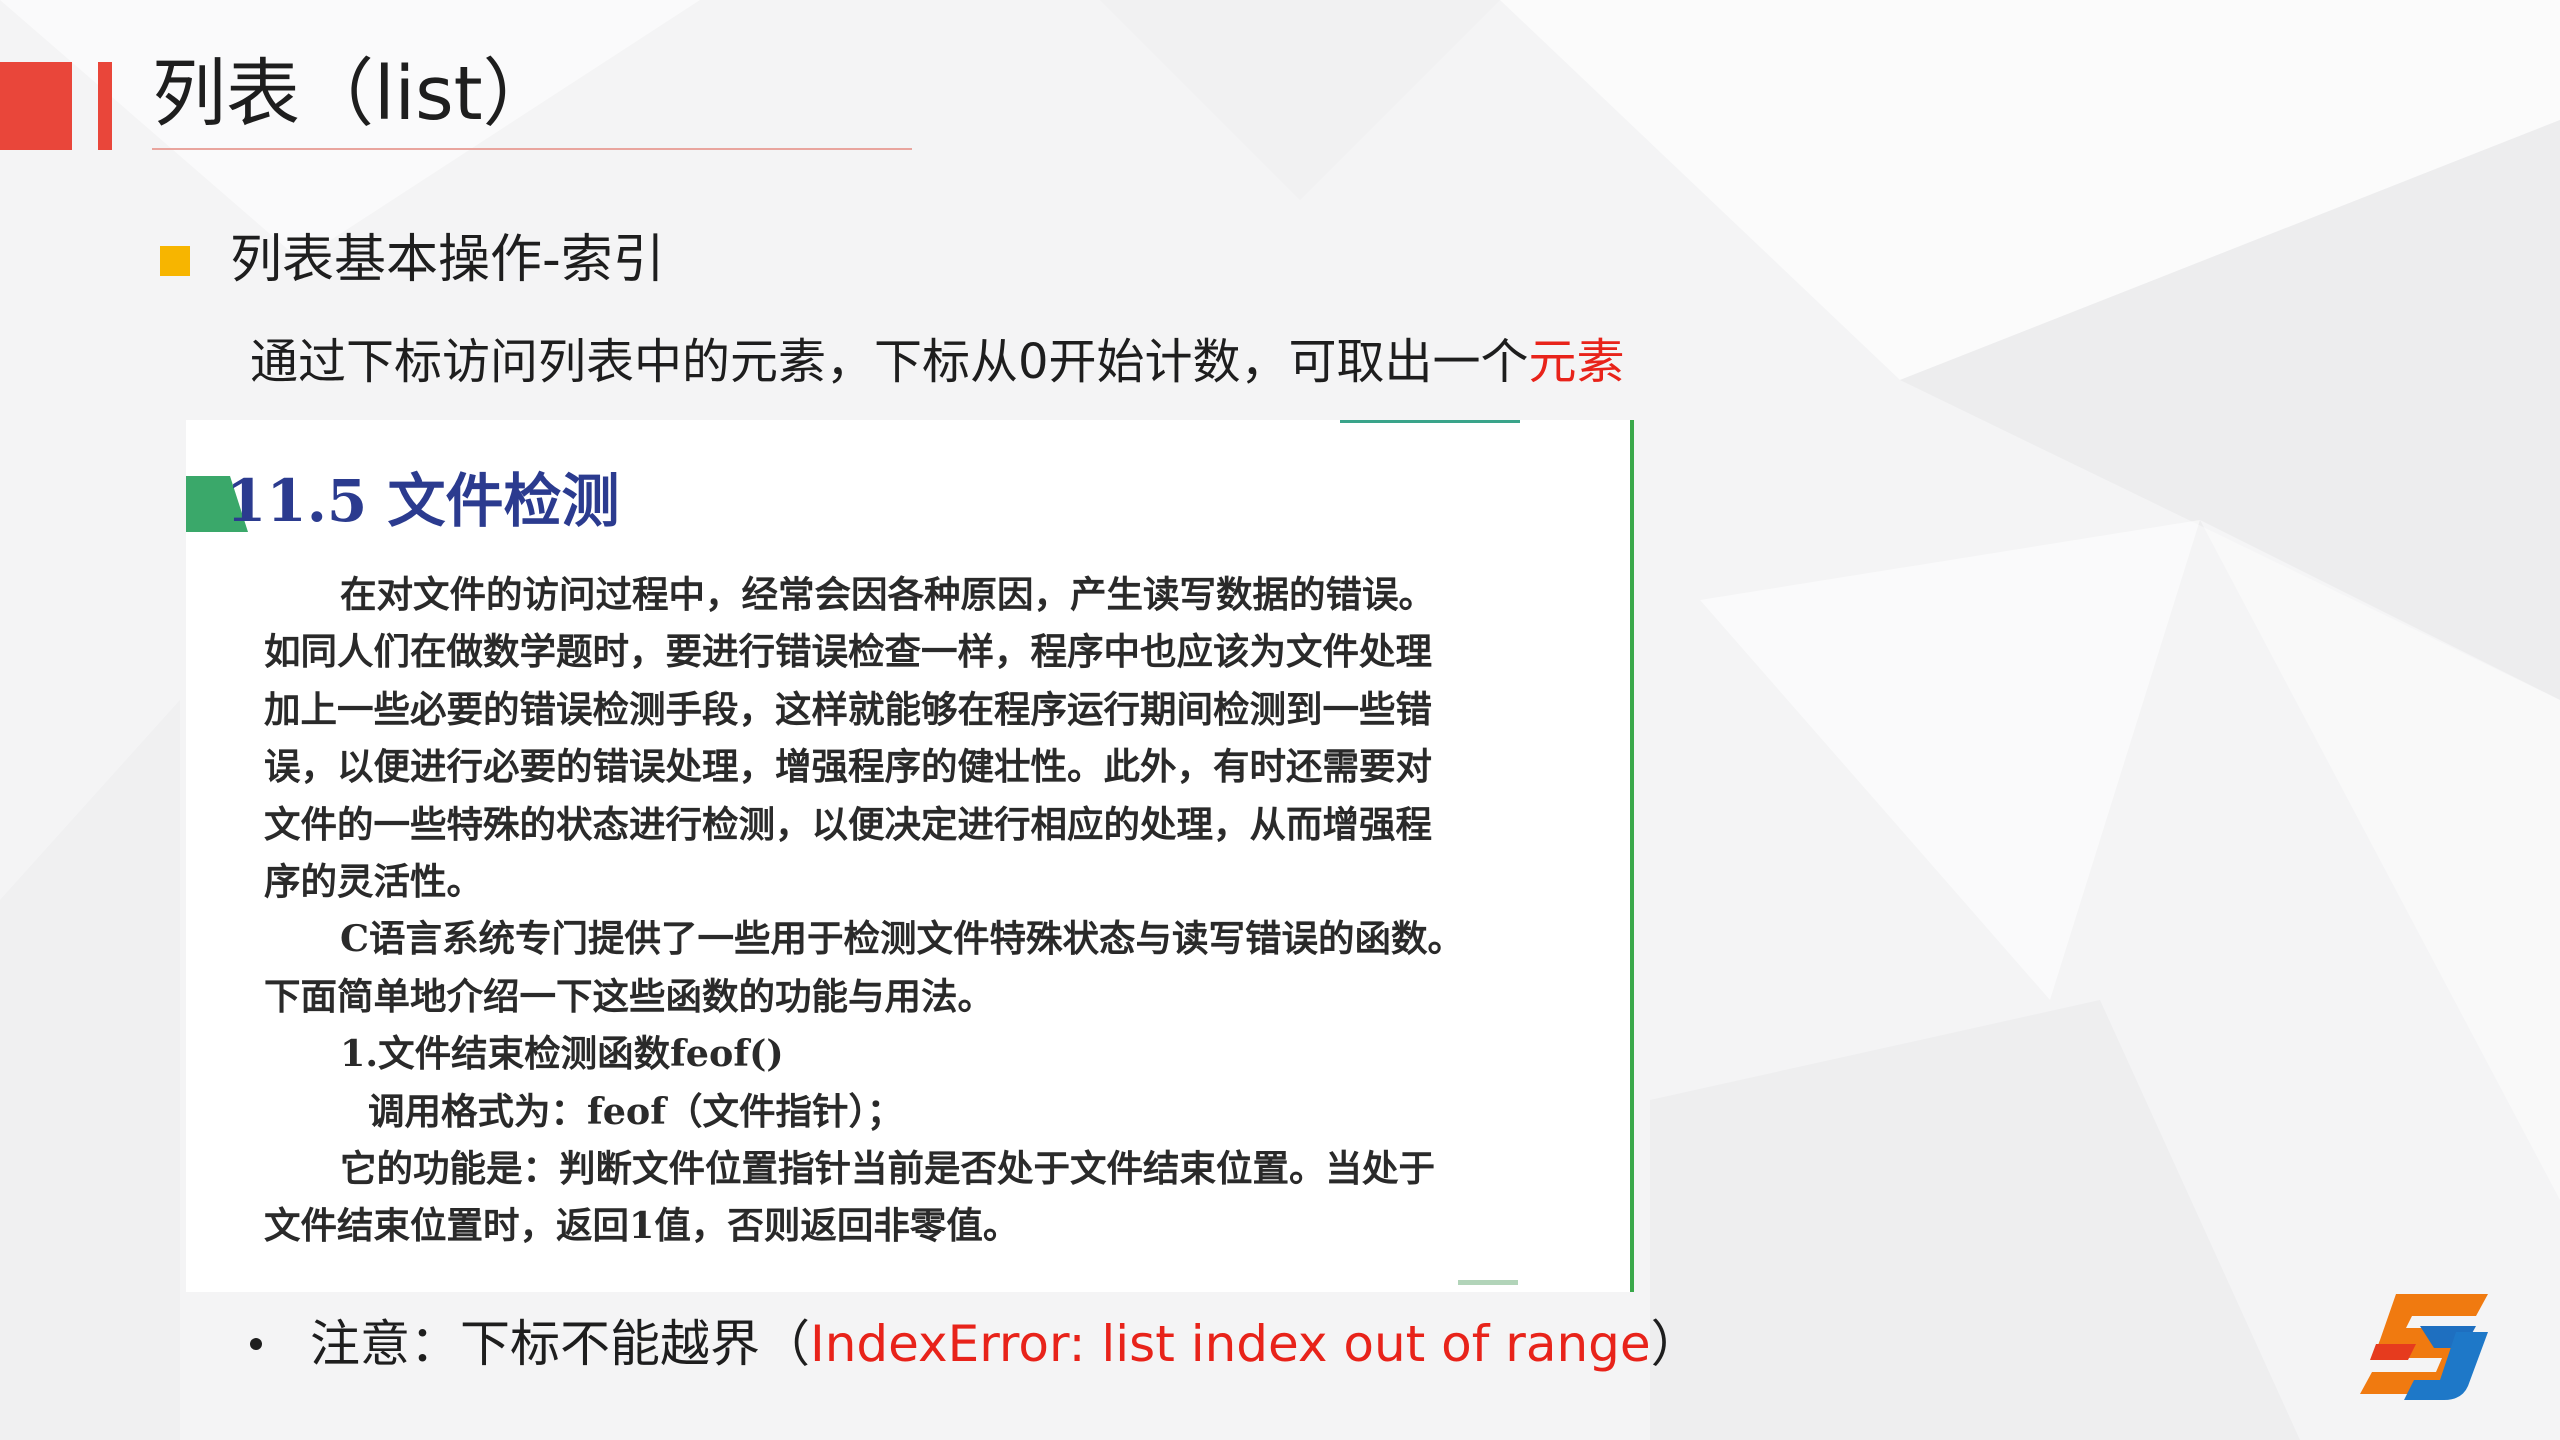  I want to click on description-text: 通过下标访问列表中的元素，下标从0开始计数，可取出一个元素, so click(937, 362).